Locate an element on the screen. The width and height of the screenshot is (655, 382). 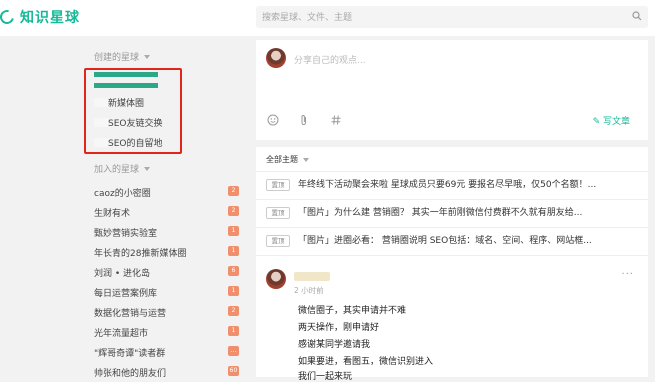
more-options-icon: ··· is located at coordinates (627, 274).